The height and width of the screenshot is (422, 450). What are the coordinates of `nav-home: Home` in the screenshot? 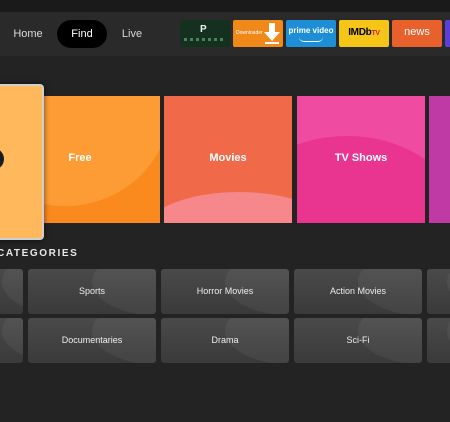 It's located at (28, 34).